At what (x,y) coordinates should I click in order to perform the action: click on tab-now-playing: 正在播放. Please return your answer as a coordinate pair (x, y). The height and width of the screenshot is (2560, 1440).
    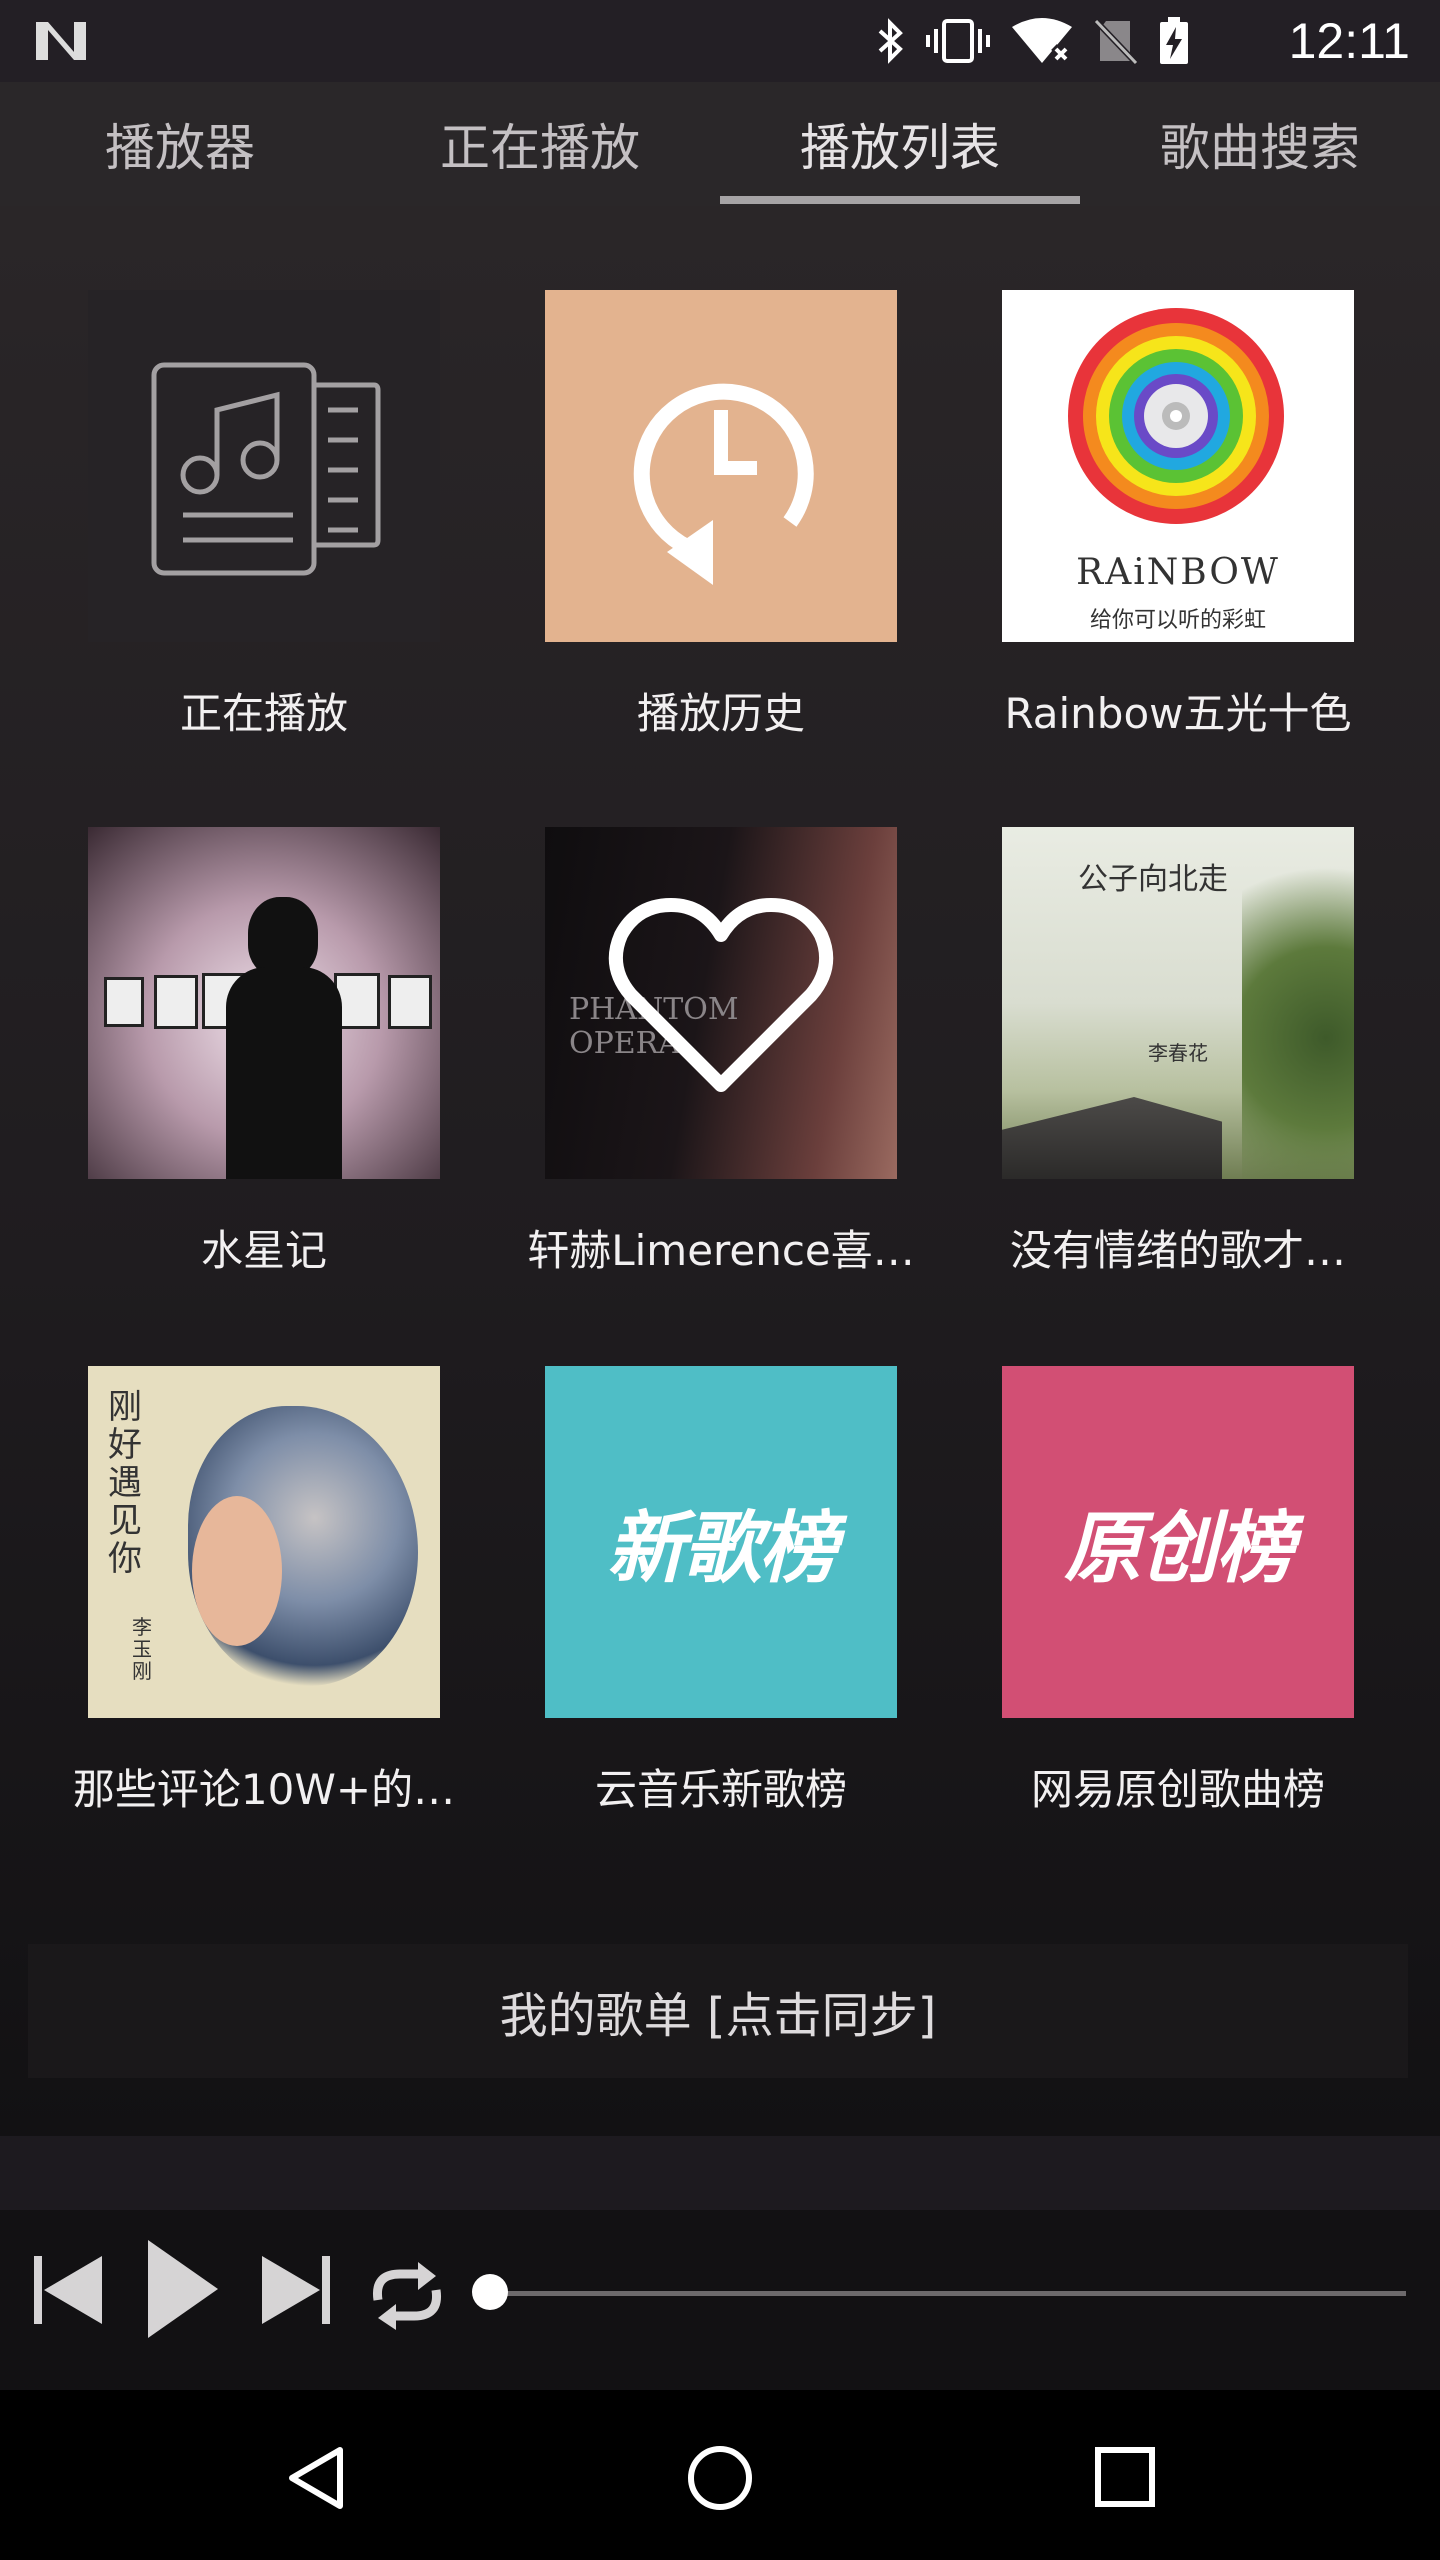
    Looking at the image, I should click on (540, 144).